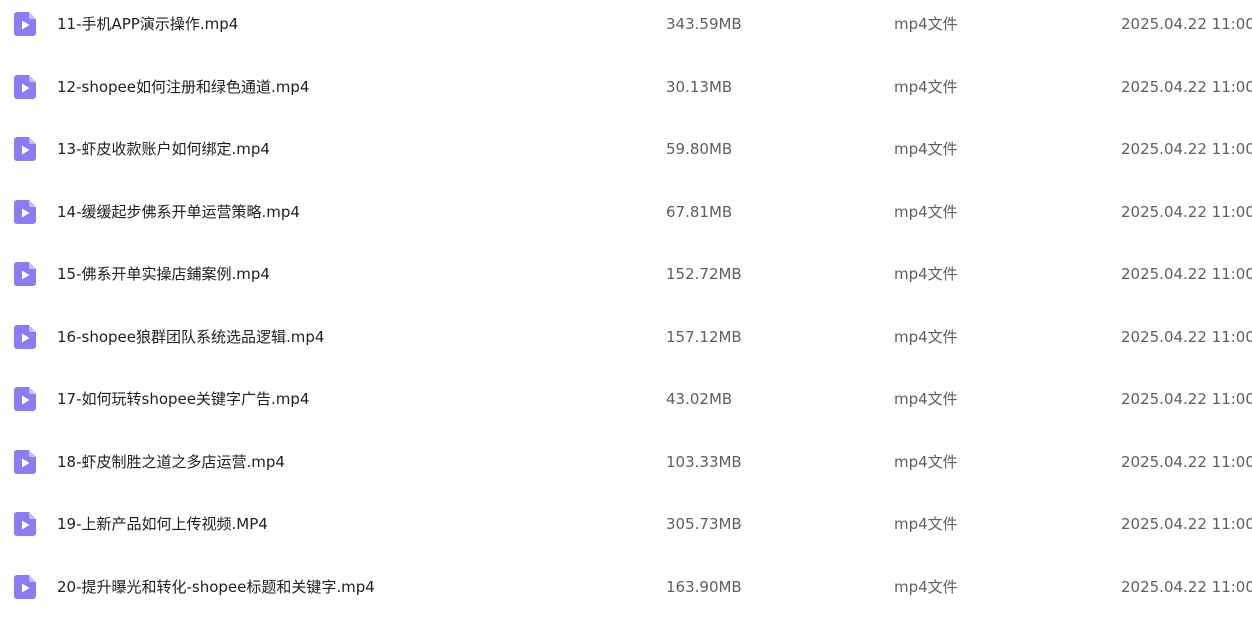 The image size is (1252, 625). I want to click on file-name: 13-虾皮收款账户如何绑定.mp4, so click(163, 149).